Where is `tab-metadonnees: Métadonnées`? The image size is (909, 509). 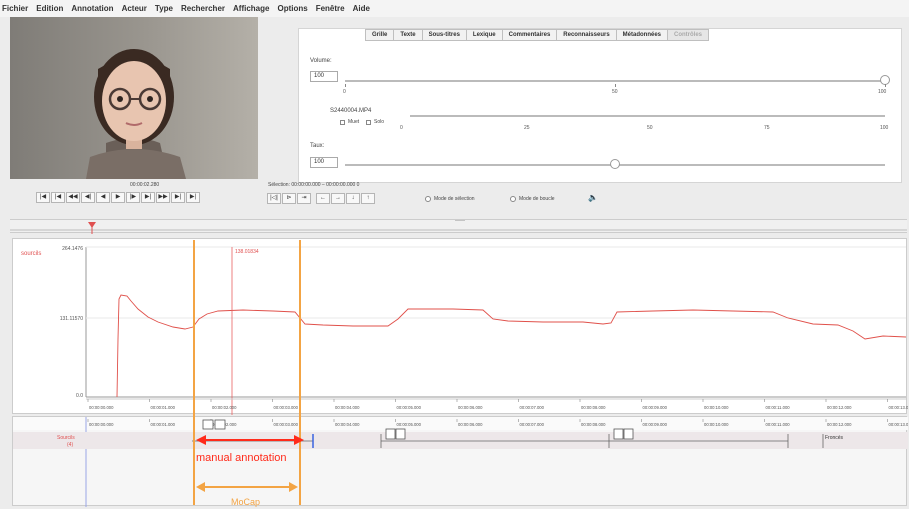
tab-metadonnees: Métadonnées is located at coordinates (641, 35).